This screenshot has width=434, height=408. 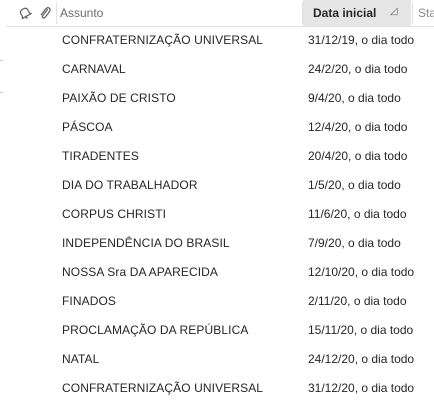 What do you see at coordinates (220, 98) in the screenshot?
I see `list-item: PAIXÃO DE CRISTO 9/4/20, o dia todo` at bounding box center [220, 98].